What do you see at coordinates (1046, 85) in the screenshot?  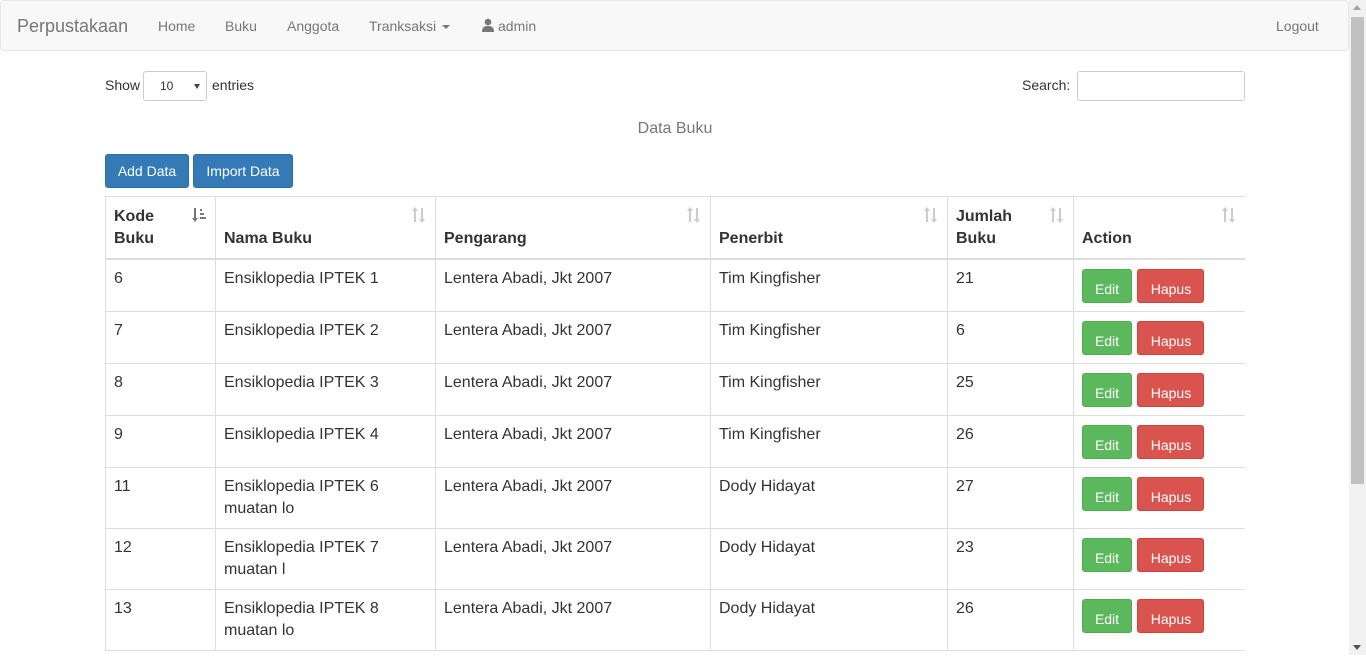 I see `search-label: Search:` at bounding box center [1046, 85].